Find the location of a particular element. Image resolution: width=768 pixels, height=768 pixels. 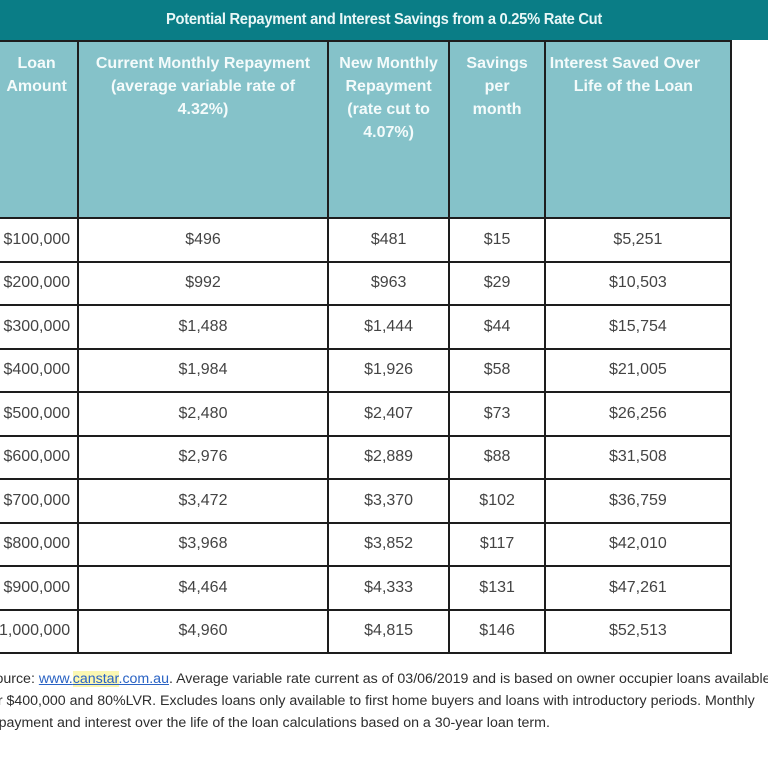

table-row: $200,000 $992 $963 $29 $10,503 is located at coordinates (366, 283).